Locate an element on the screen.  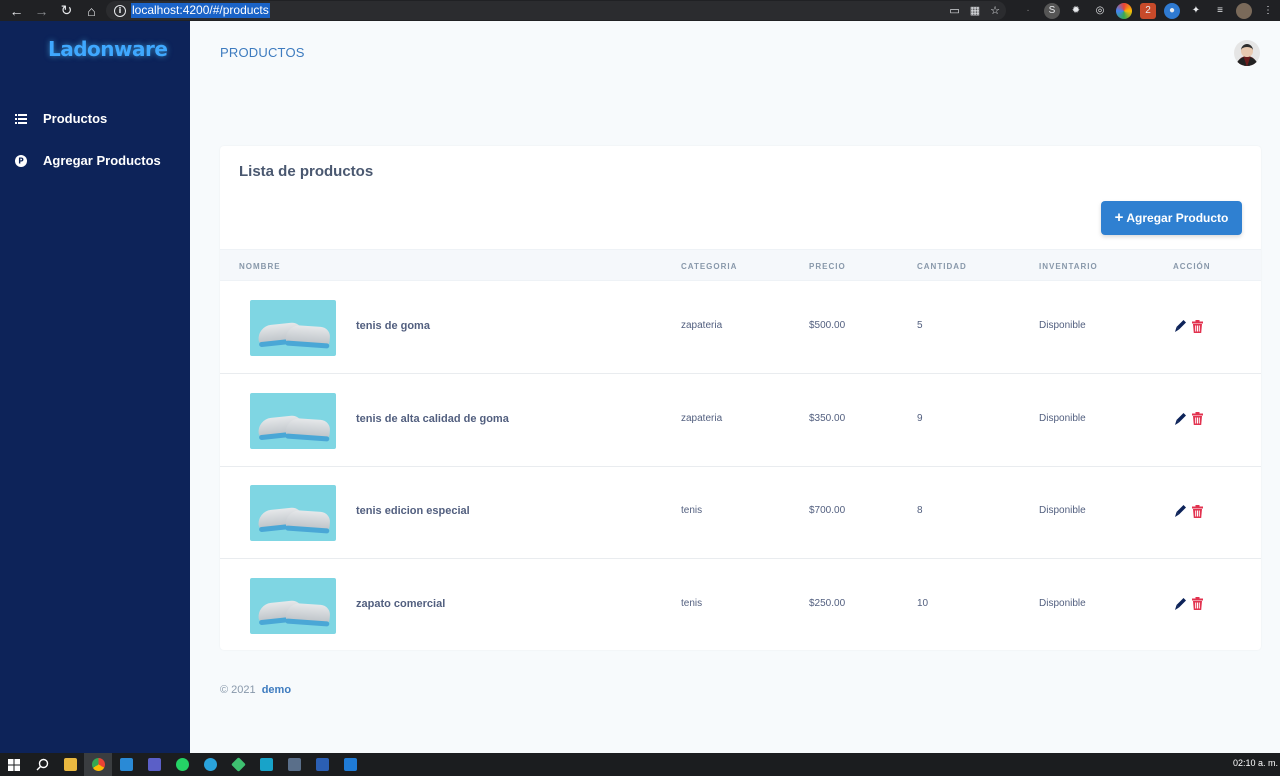
extension-icon: ◎ is located at coordinates (1100, 11).